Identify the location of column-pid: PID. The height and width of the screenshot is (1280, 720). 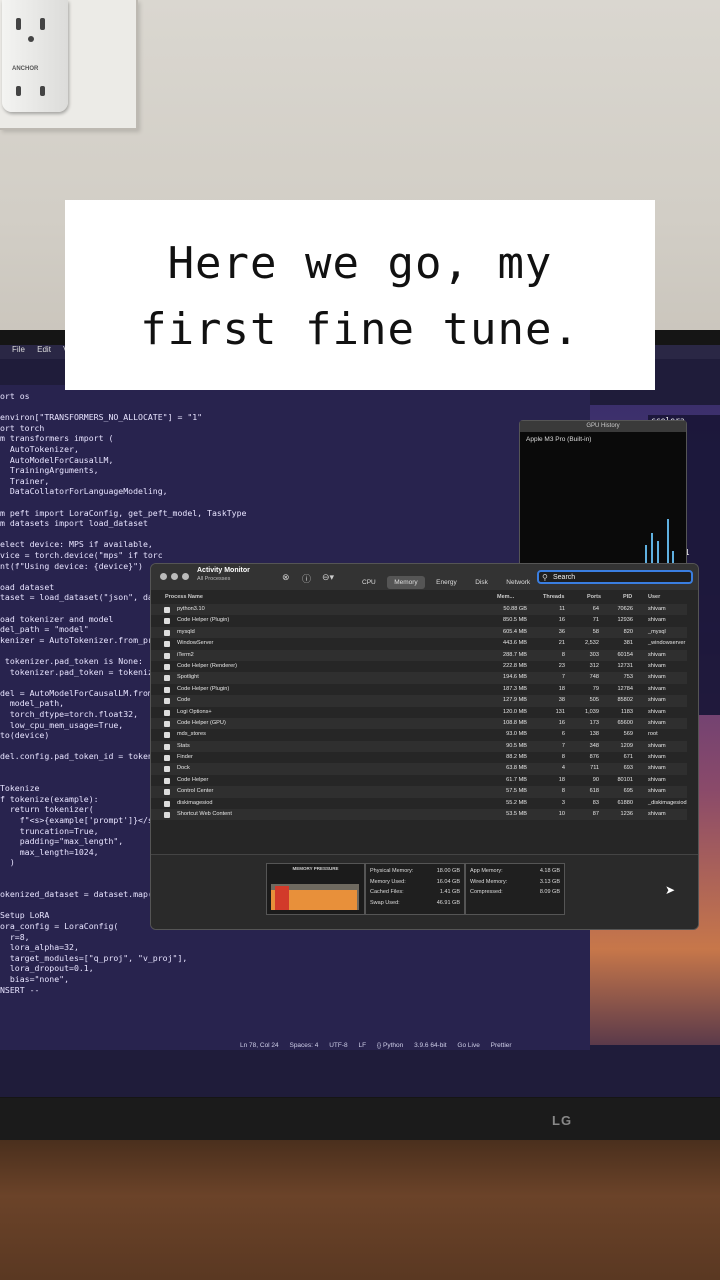
(627, 597).